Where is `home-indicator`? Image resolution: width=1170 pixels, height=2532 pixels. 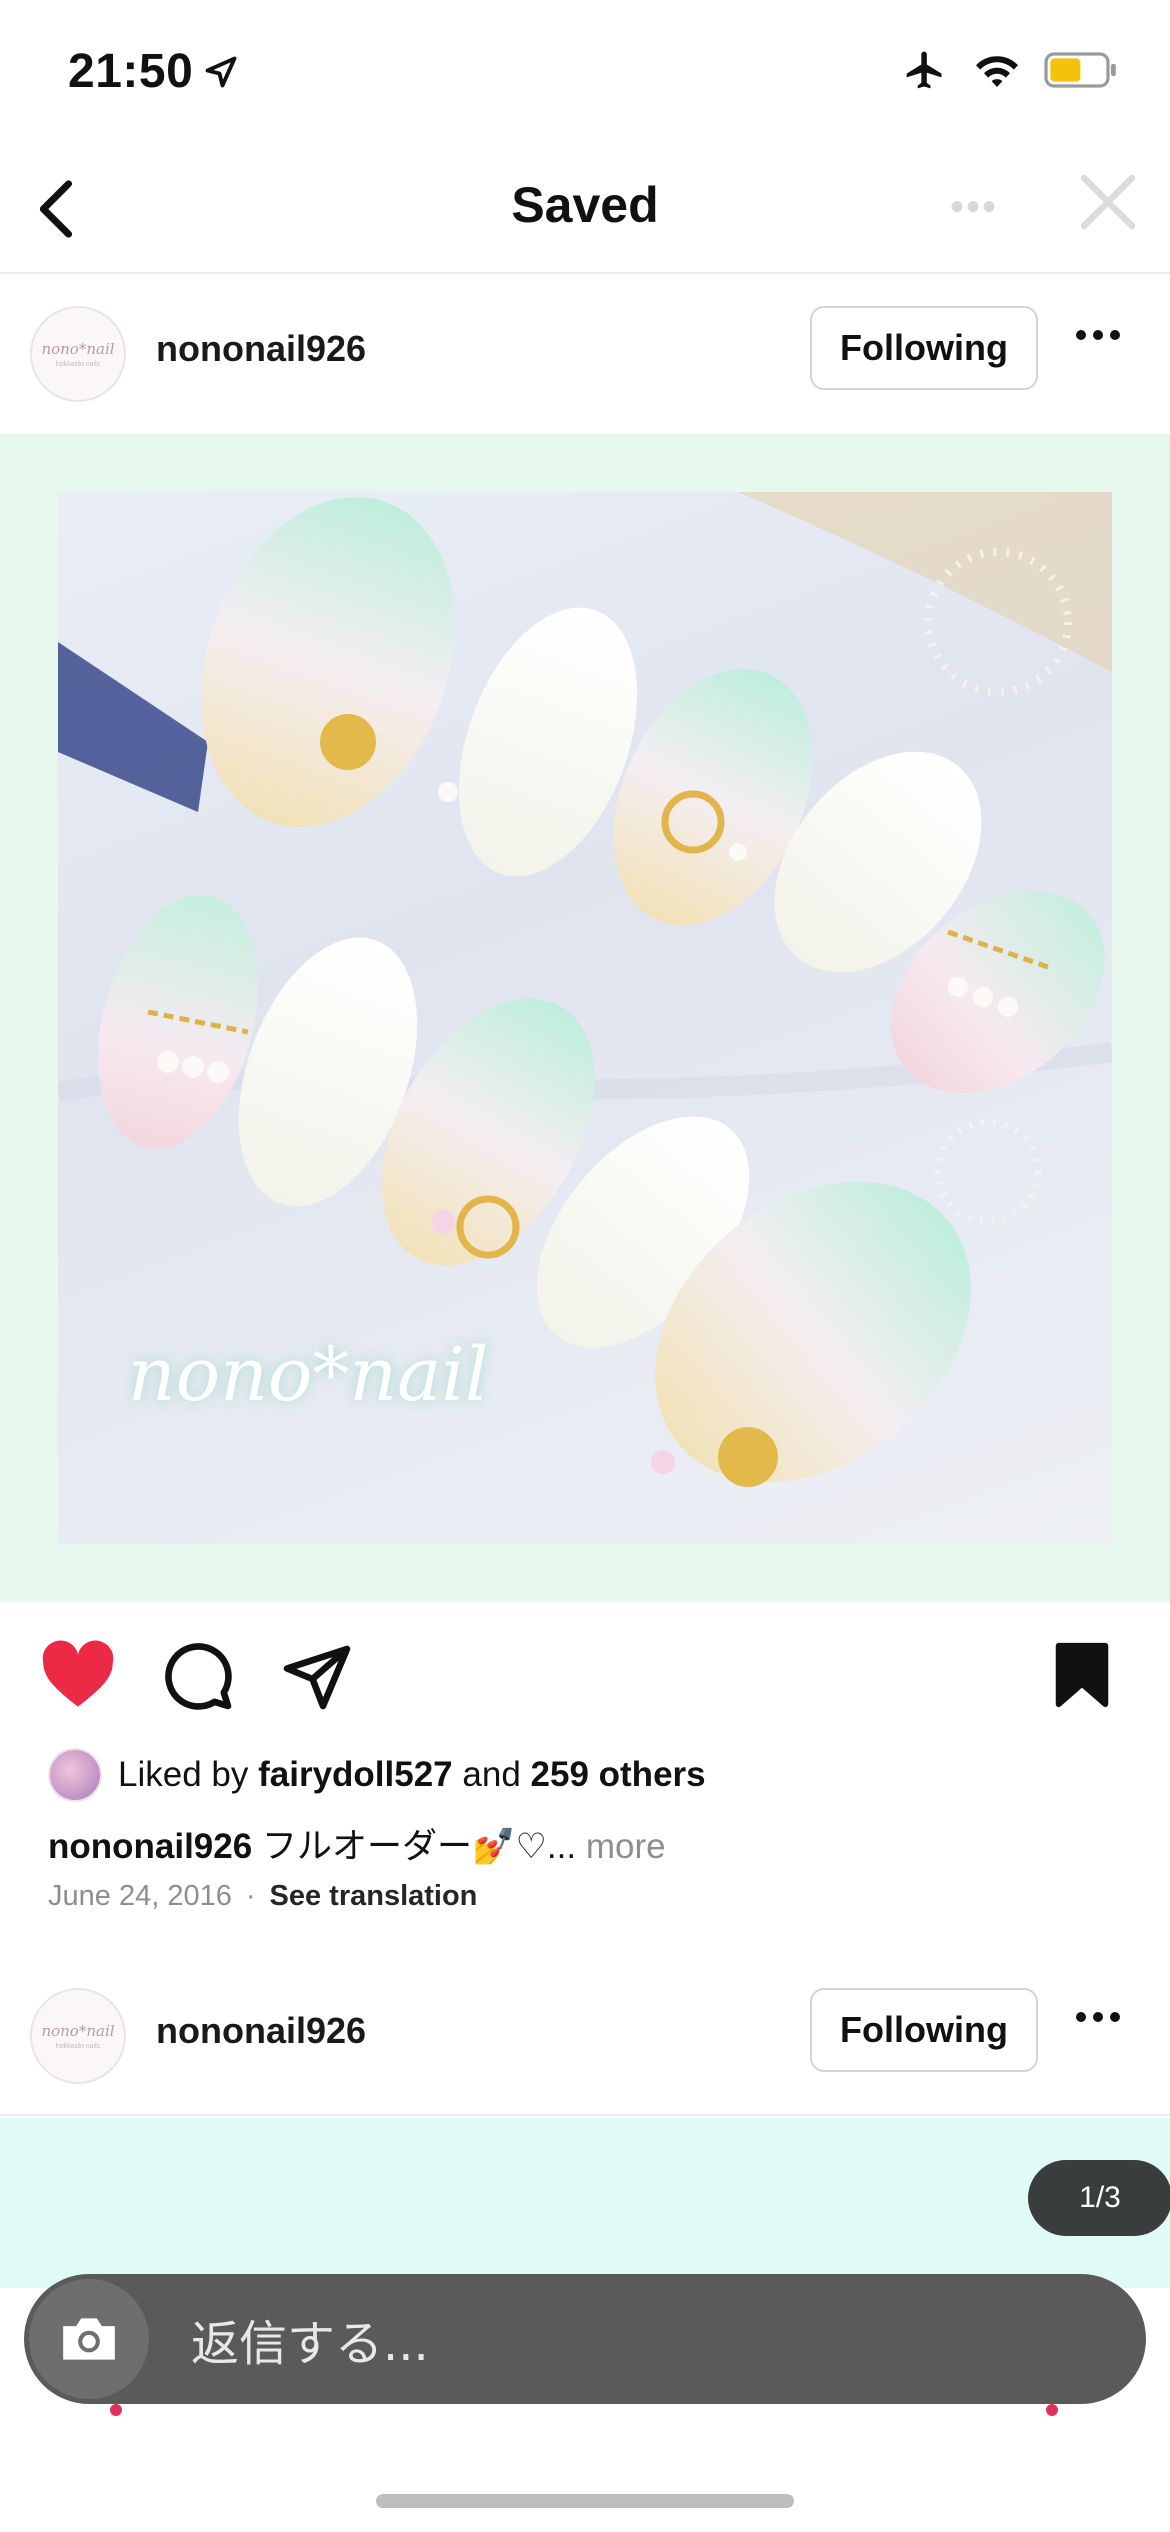
home-indicator is located at coordinates (585, 2501).